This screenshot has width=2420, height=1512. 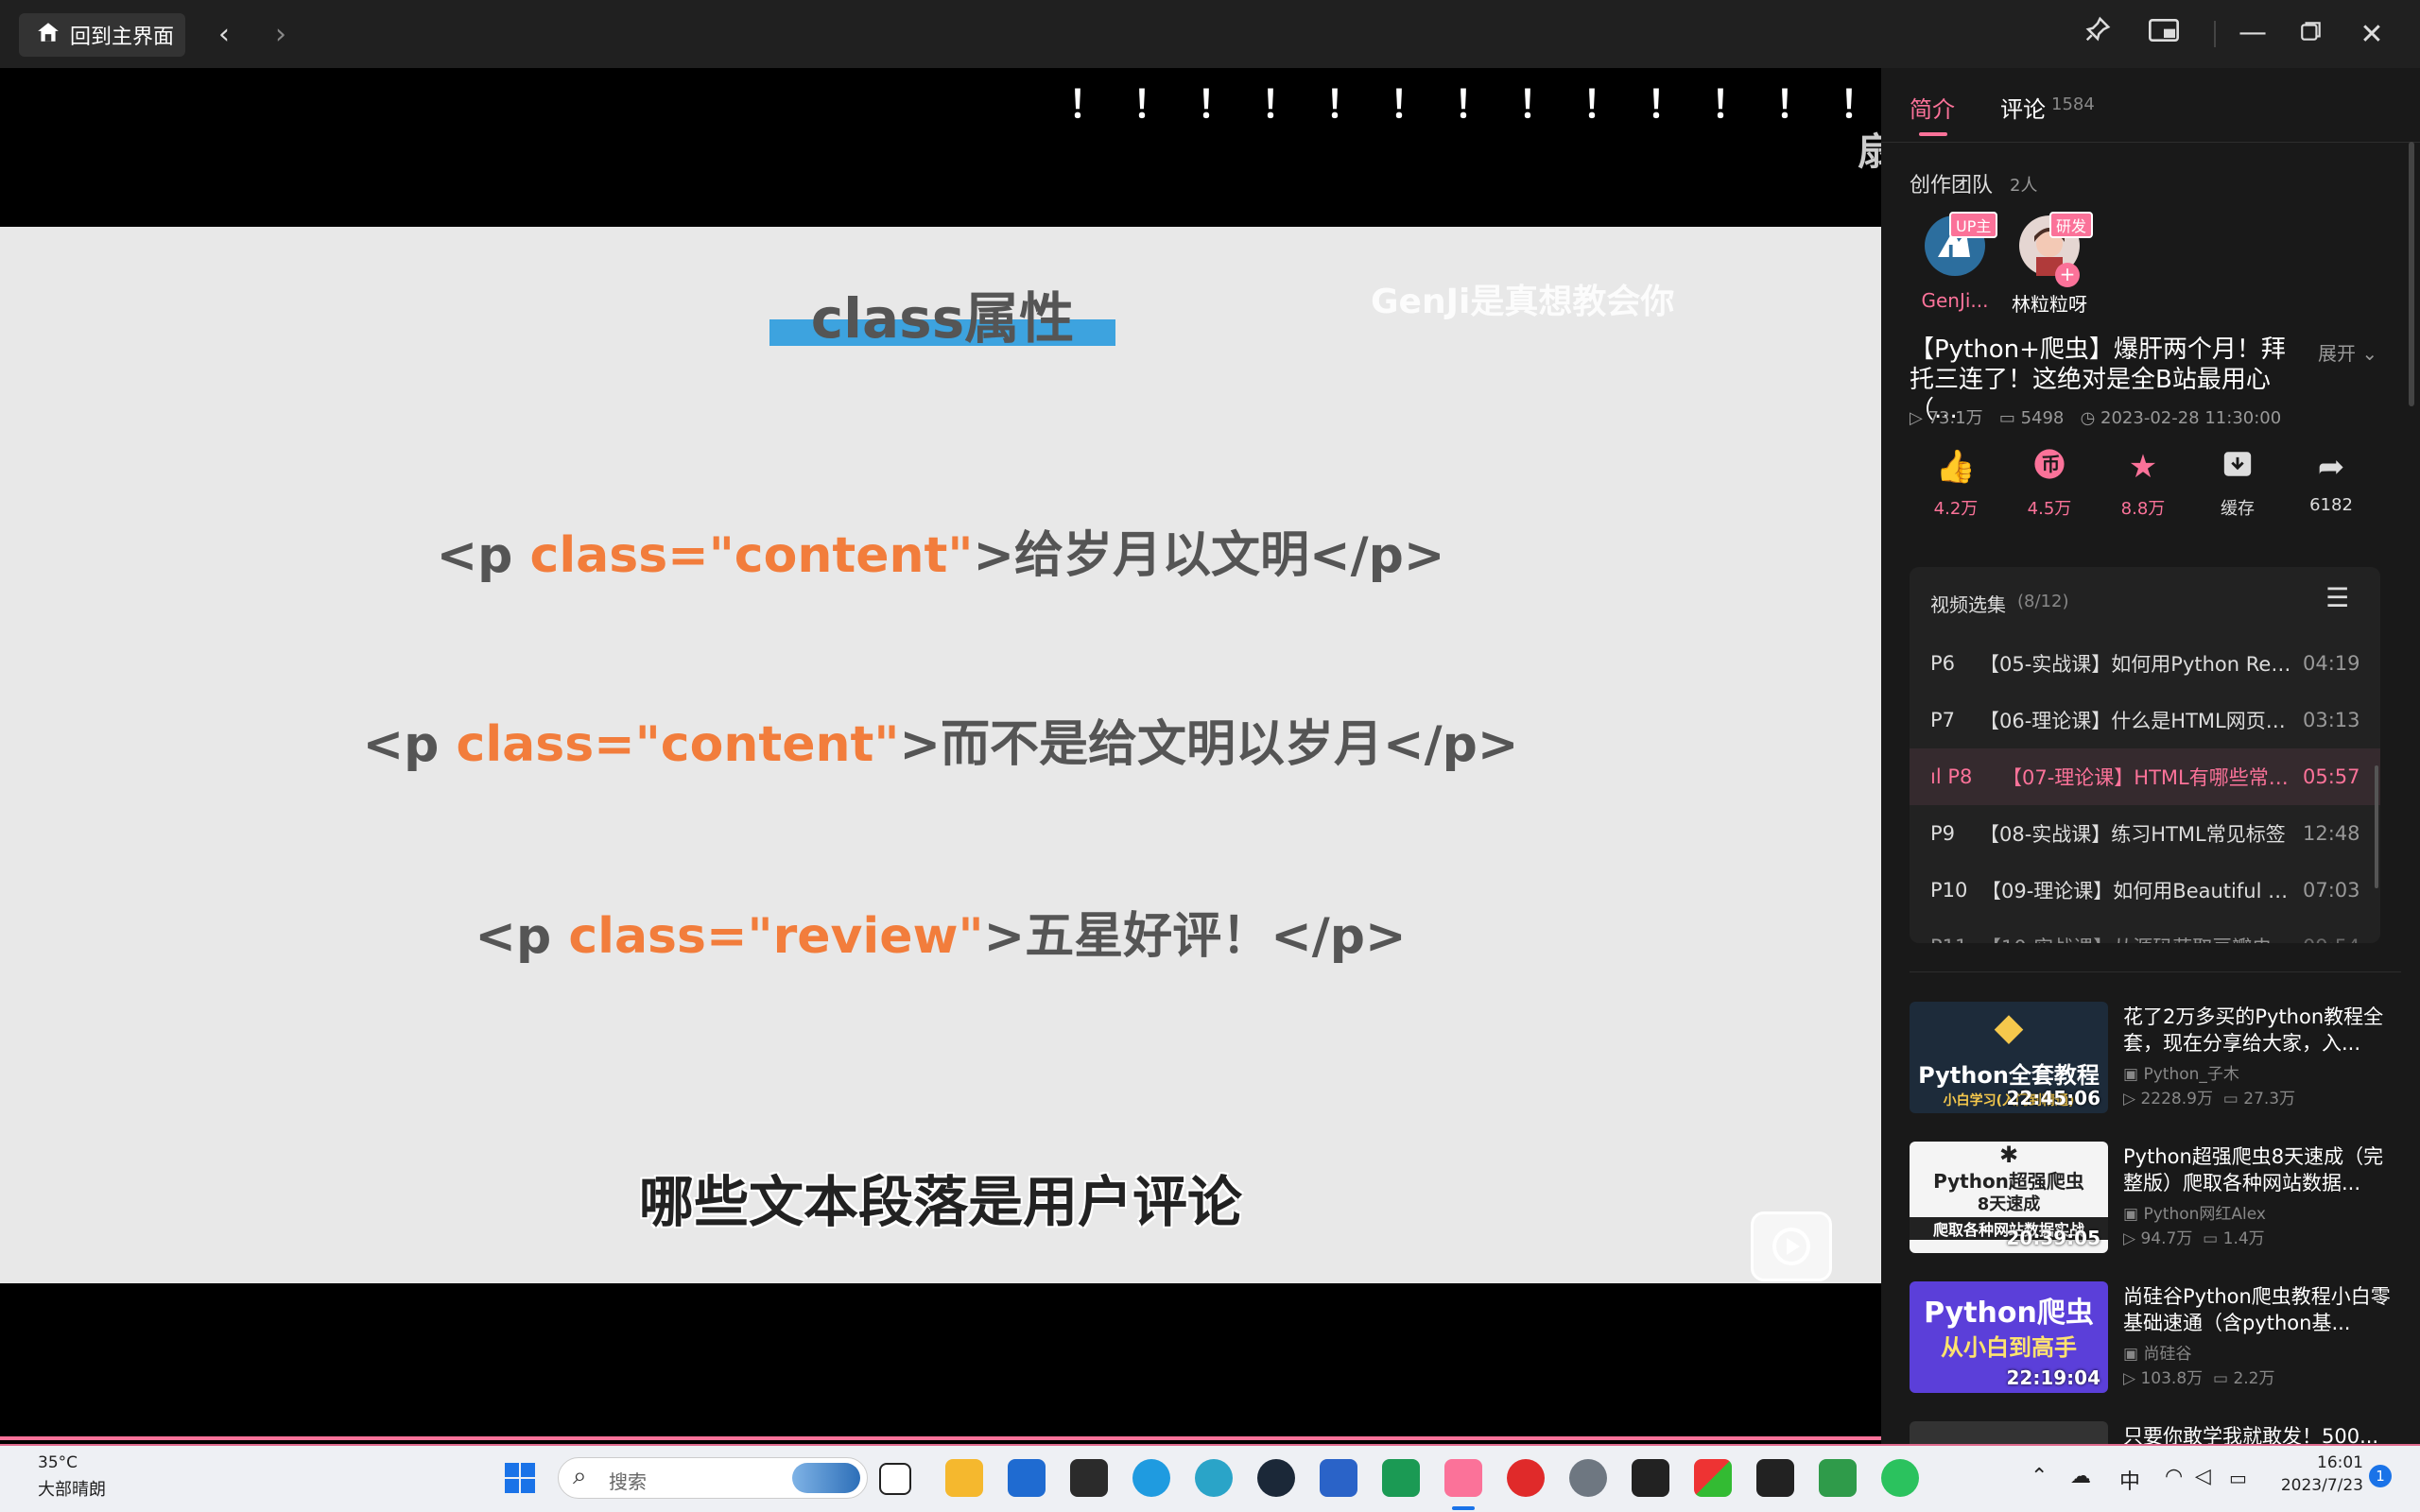 I want to click on minimize-icon: —, so click(x=2252, y=33).